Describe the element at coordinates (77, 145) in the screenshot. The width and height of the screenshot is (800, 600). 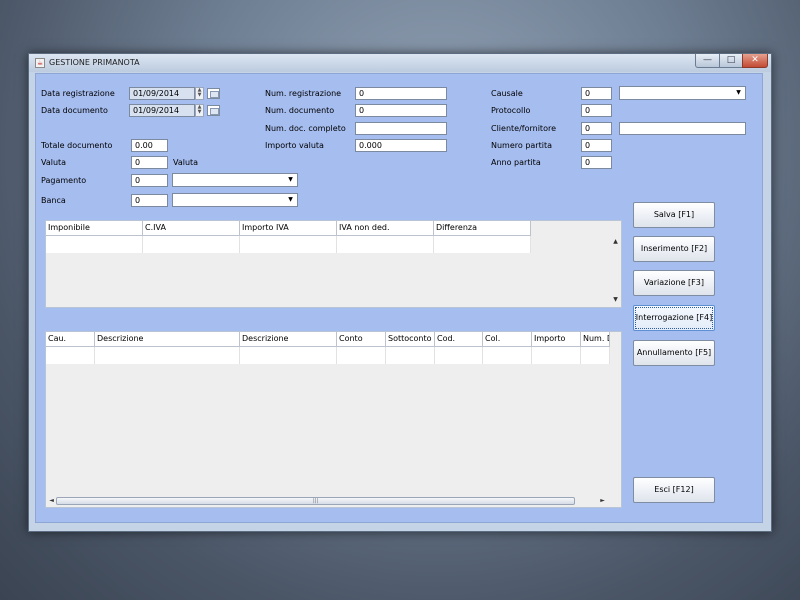
I see `totale-documento-label: Totale documento` at that location.